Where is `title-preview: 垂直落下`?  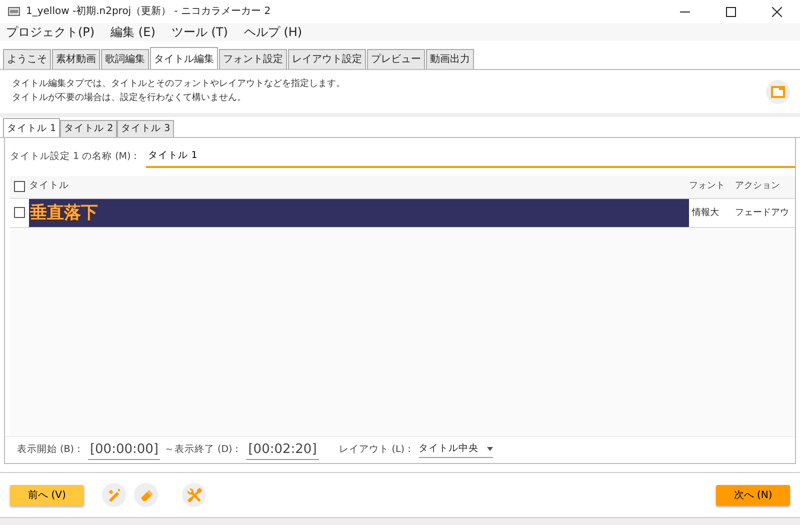
title-preview: 垂直落下 is located at coordinates (359, 212).